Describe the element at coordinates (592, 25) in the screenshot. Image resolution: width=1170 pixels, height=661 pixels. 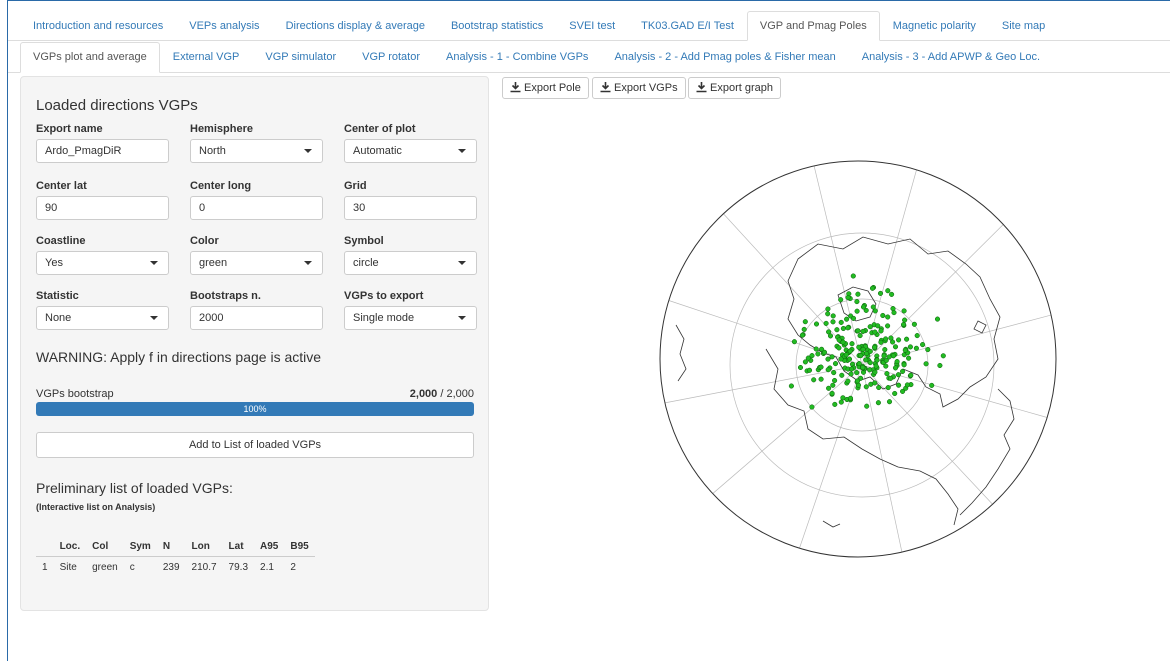
I see `tab-svei-test: SVEI test` at that location.